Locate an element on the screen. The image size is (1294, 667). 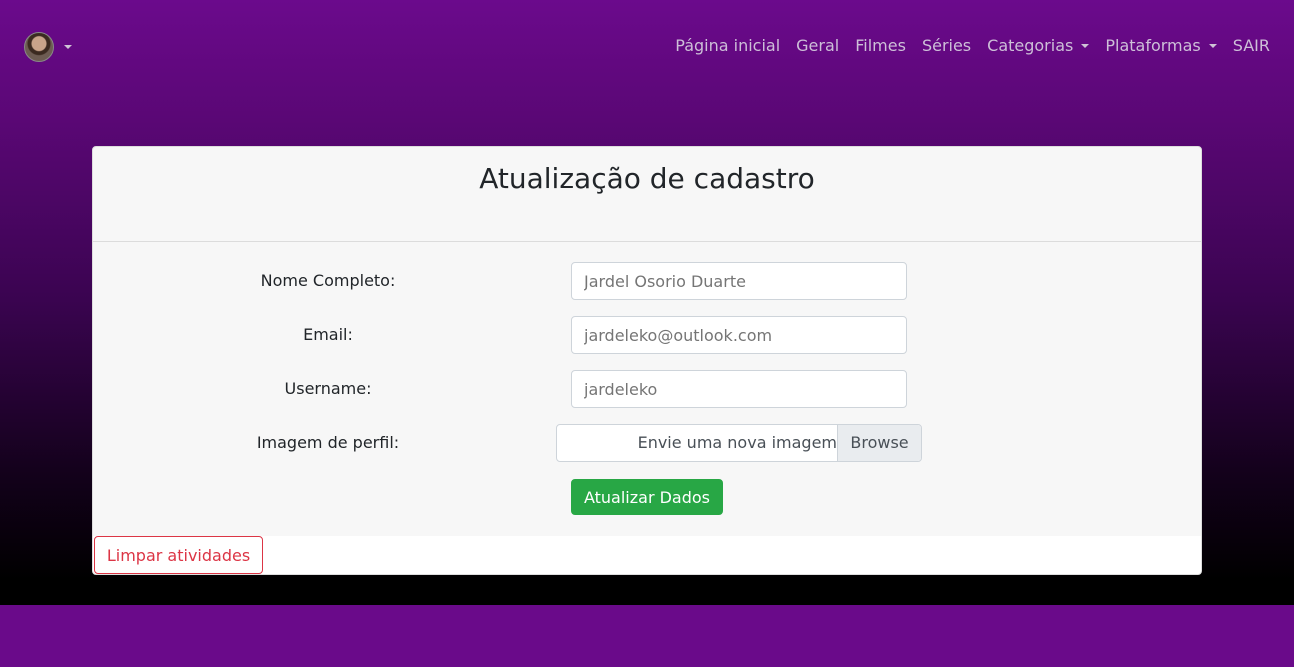
nav-plataformas-dropdown: Plataformas is located at coordinates (1160, 45).